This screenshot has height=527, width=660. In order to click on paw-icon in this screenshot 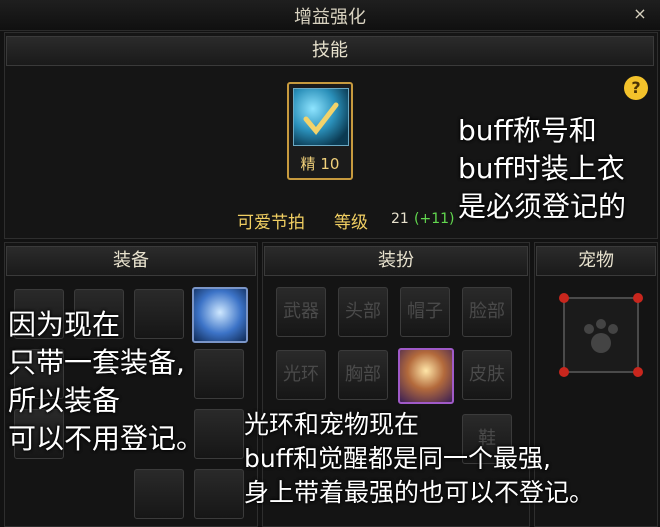, I will do `click(601, 336)`.